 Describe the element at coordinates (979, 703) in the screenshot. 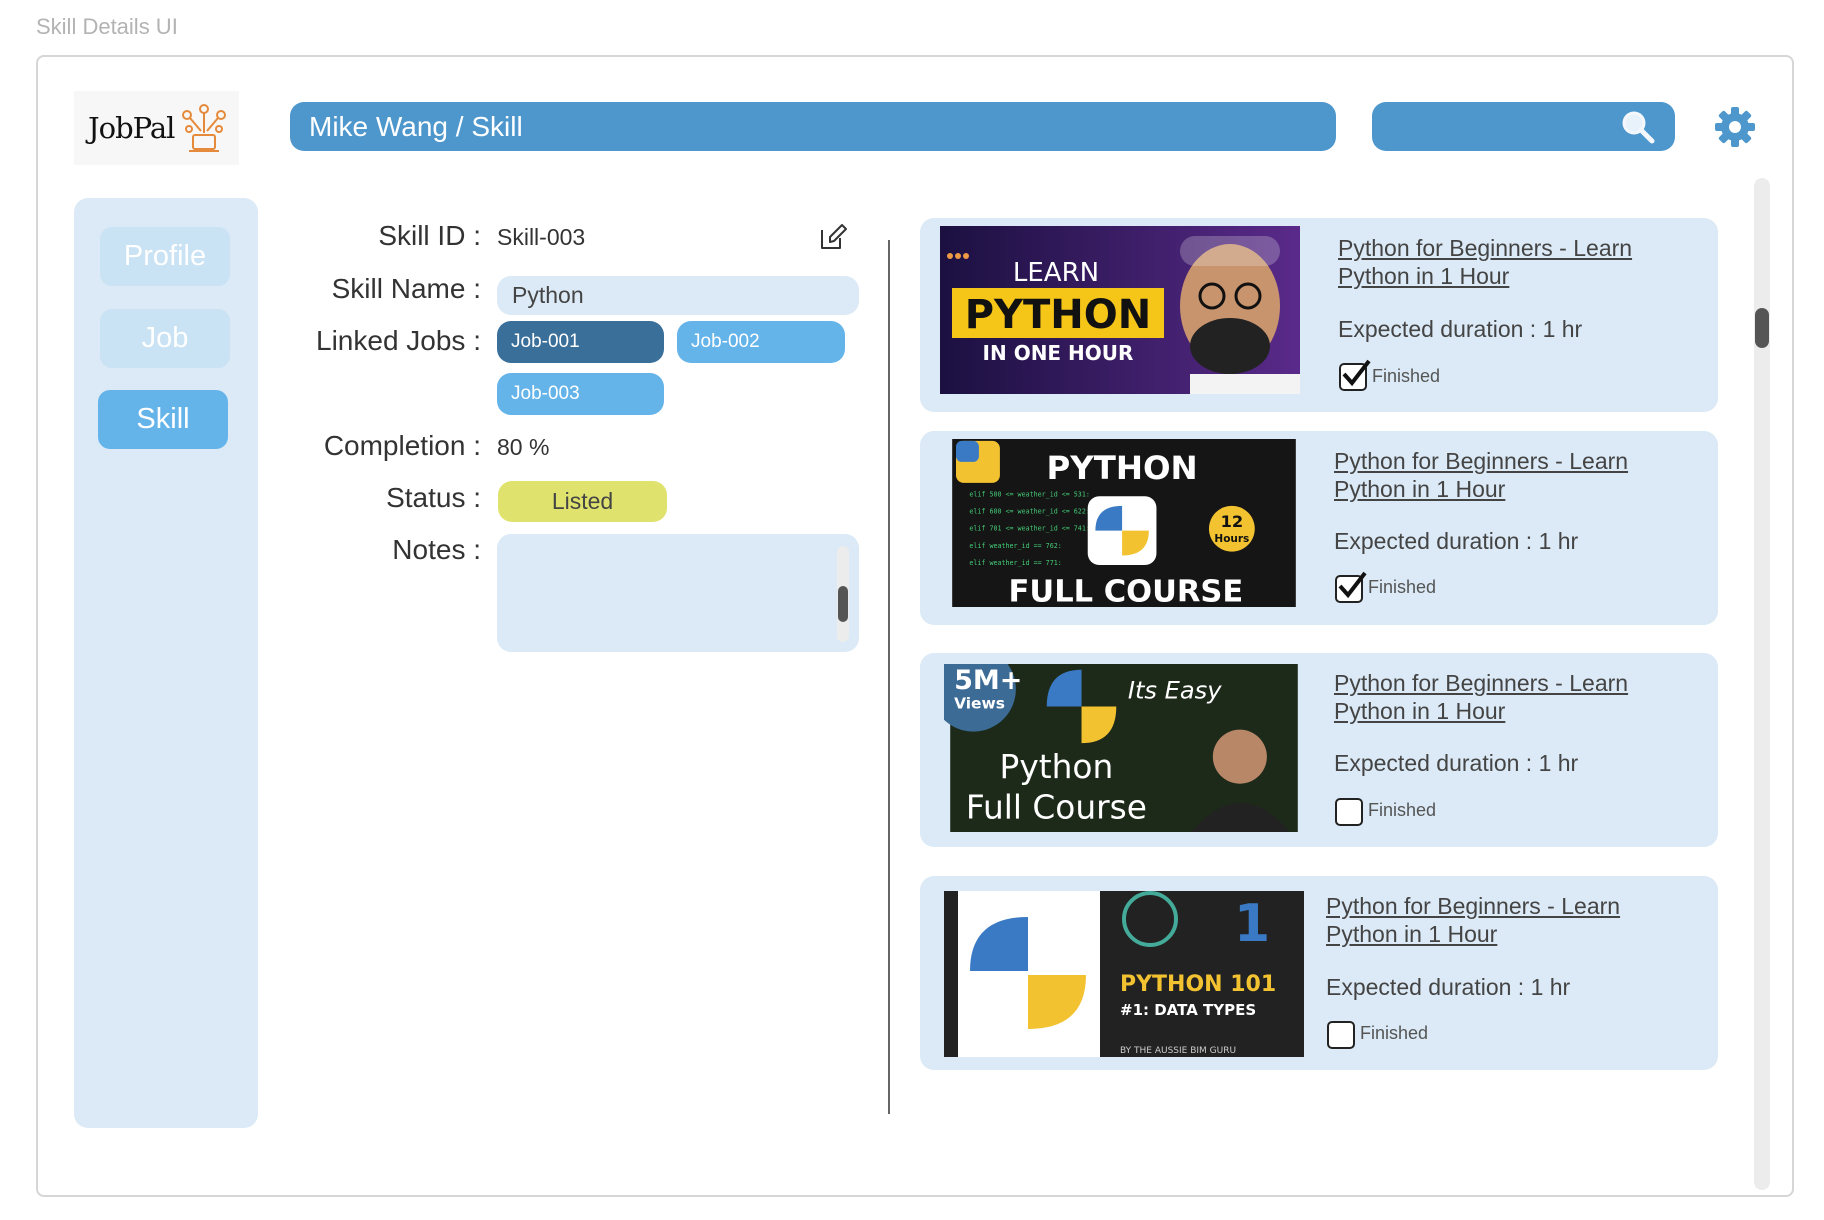

I see `thumb-text: Views` at that location.